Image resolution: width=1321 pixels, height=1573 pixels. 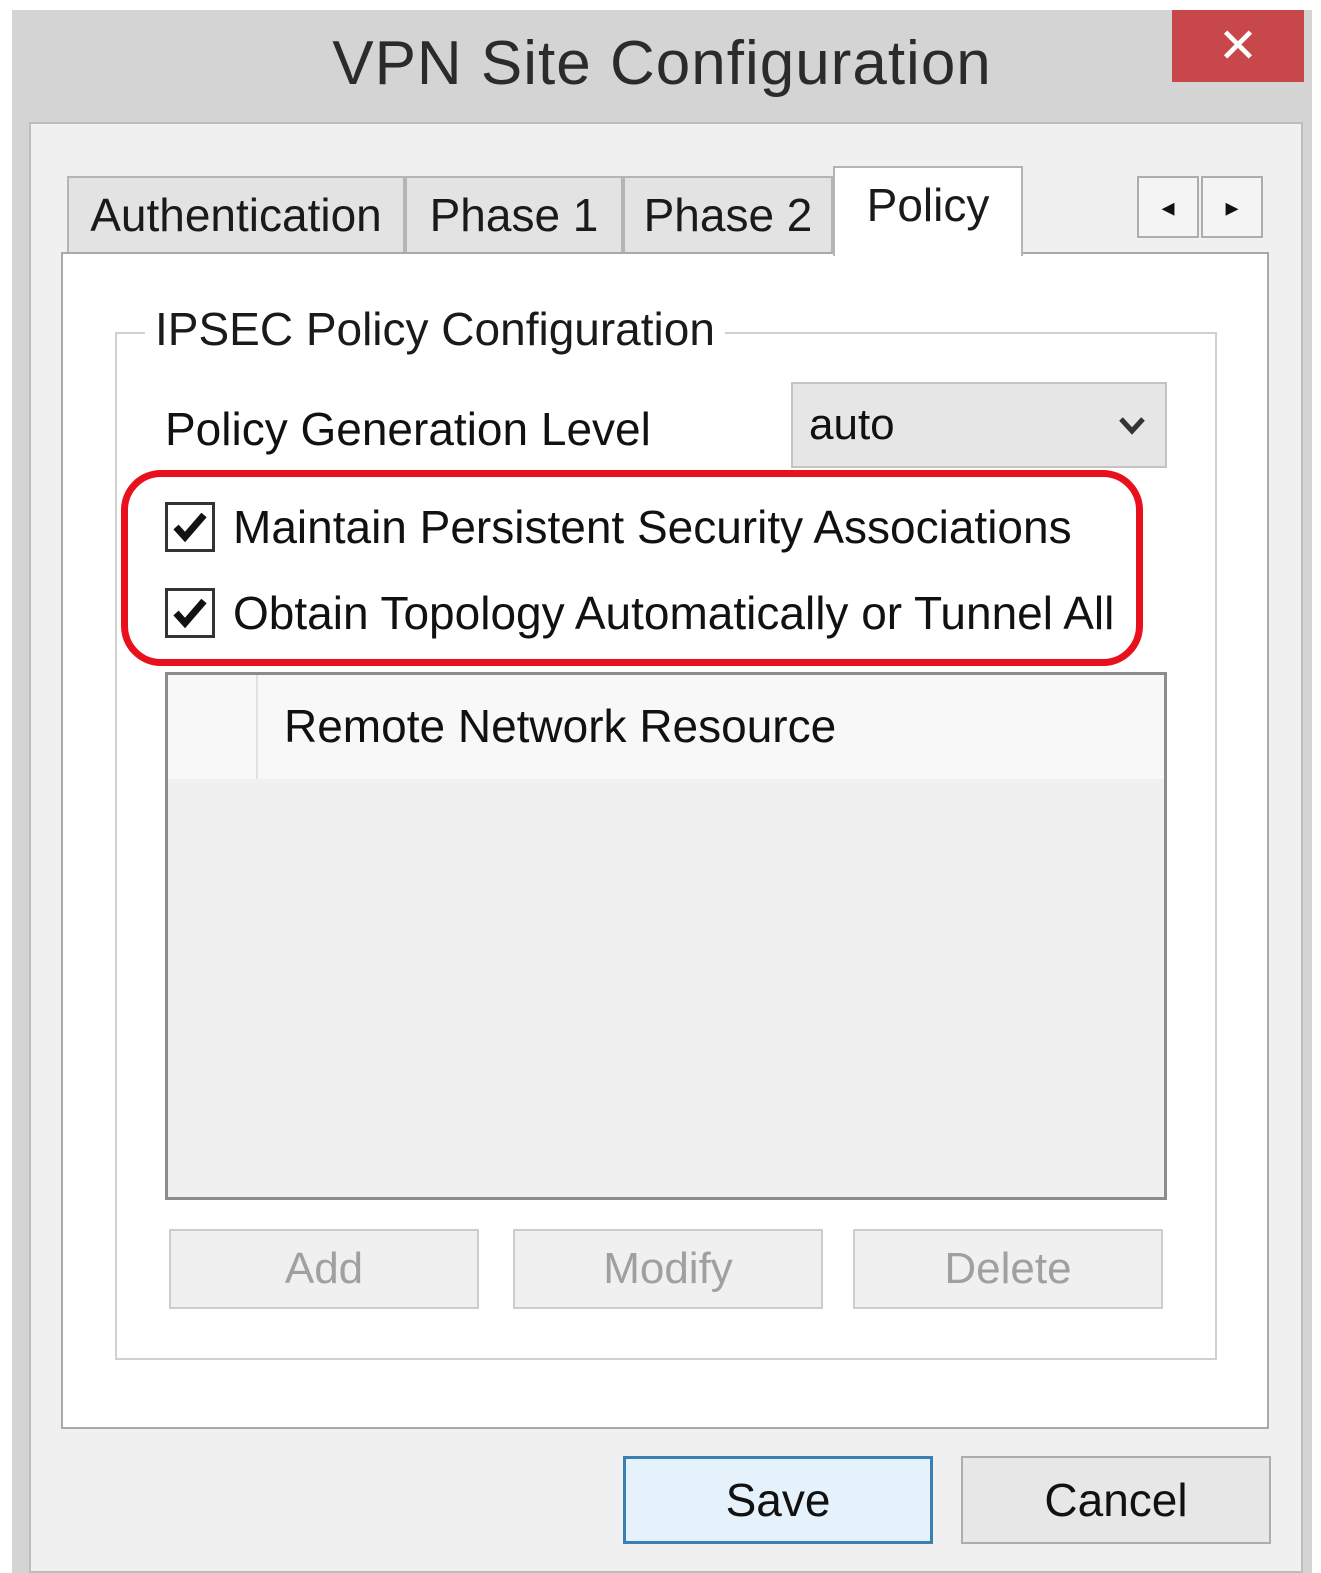 I want to click on tab-scroll-right-button: ▸, so click(x=1232, y=207).